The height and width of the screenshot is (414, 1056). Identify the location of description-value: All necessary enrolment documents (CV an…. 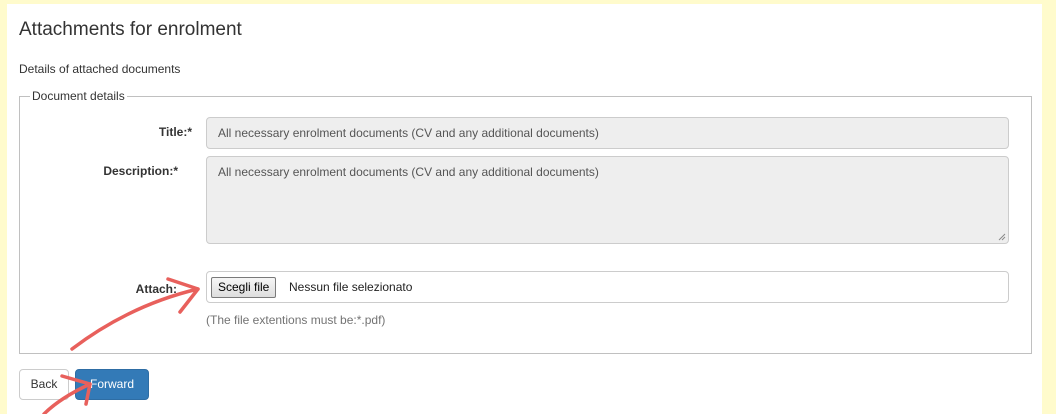
(408, 172).